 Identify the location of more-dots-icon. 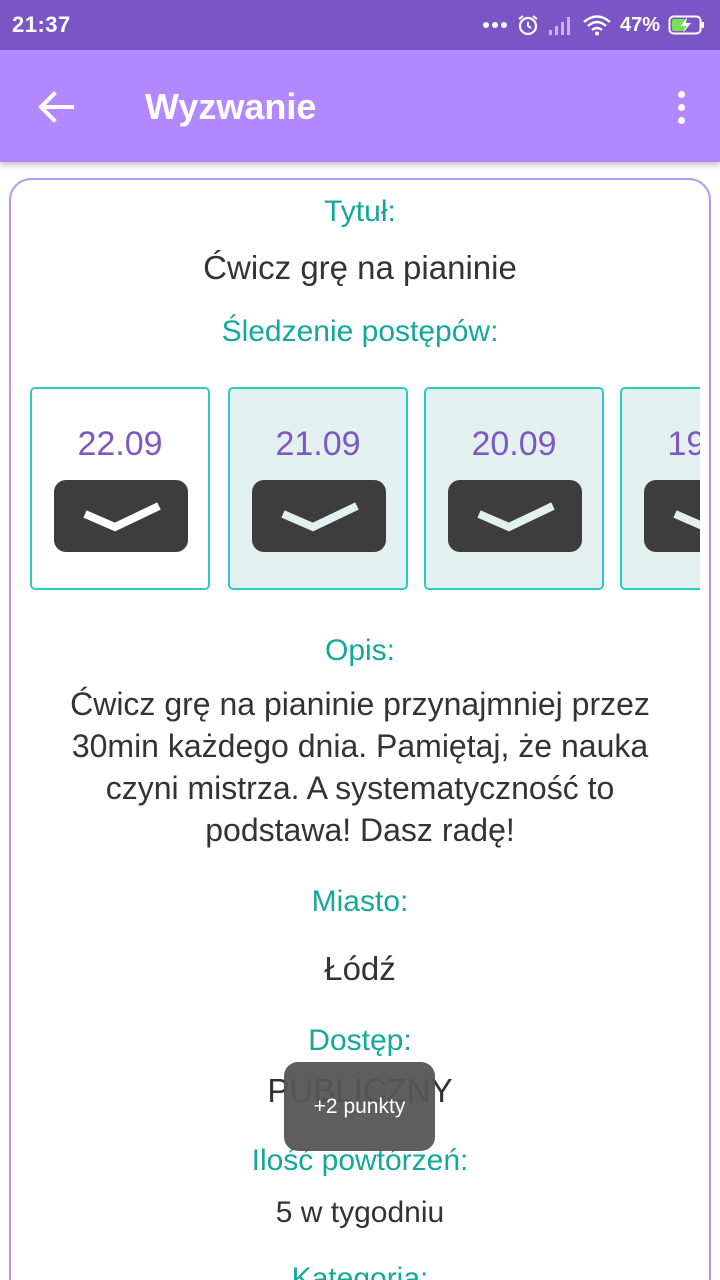
(495, 25).